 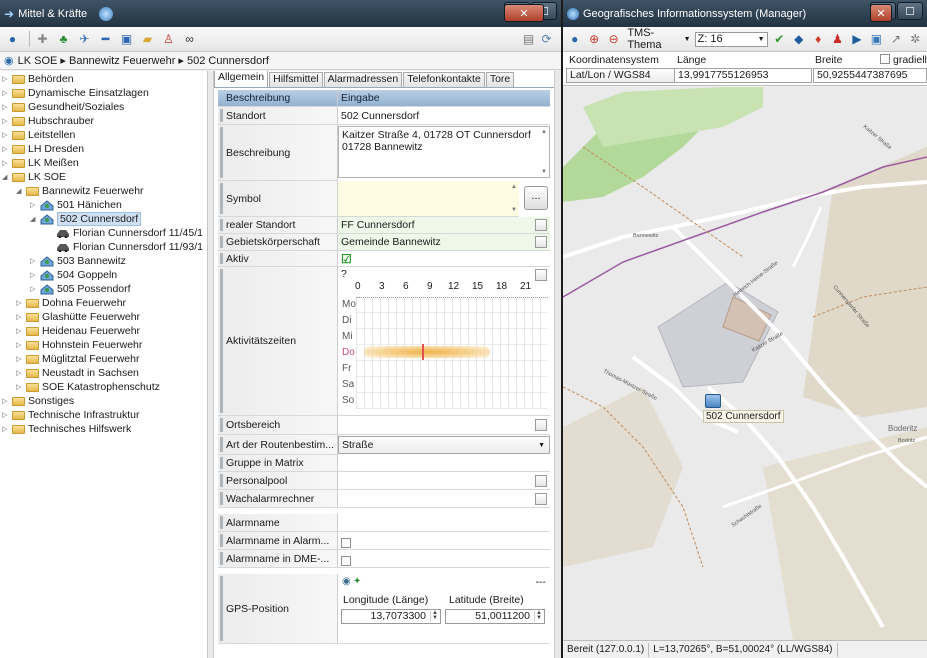 I want to click on window-splitter, so click(x=557, y=364).